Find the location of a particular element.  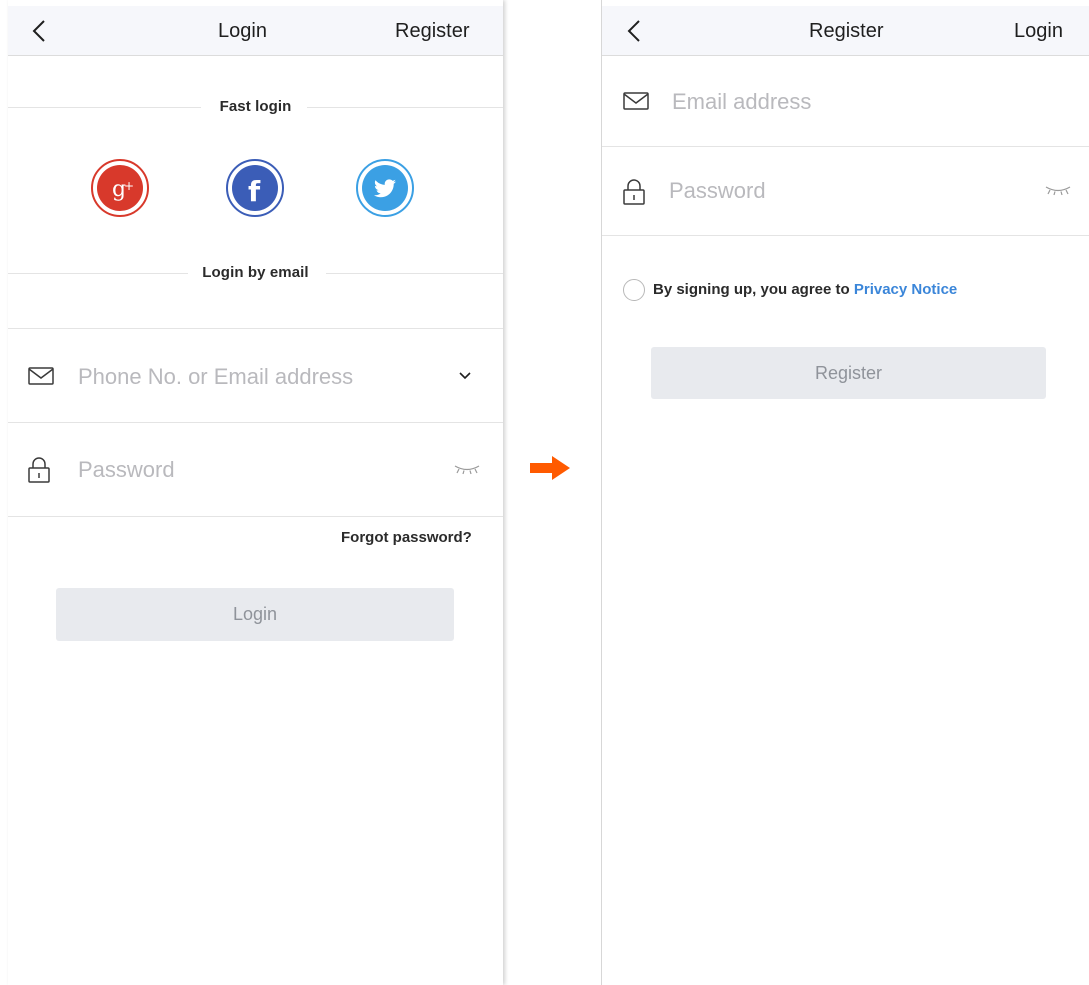

twitter-button is located at coordinates (385, 188).